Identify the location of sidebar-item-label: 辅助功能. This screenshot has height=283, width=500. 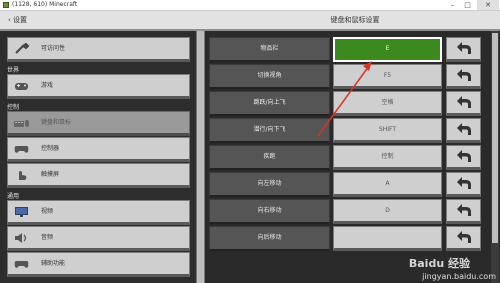
(53, 263).